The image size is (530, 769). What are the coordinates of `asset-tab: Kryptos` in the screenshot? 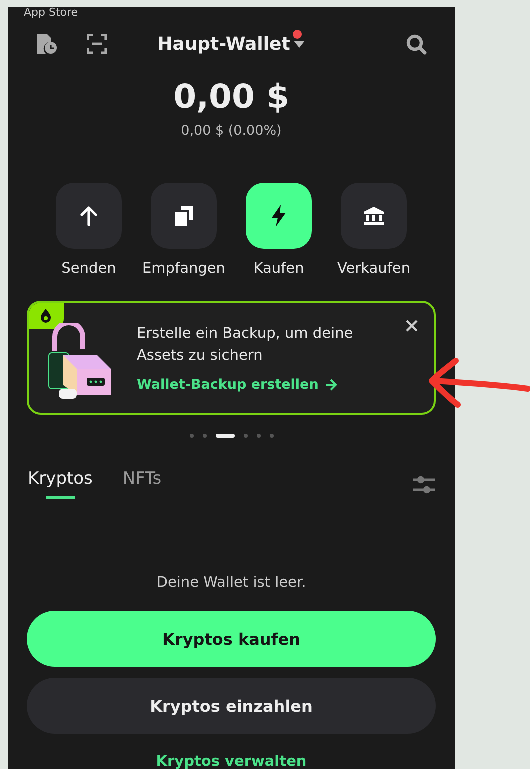 It's located at (60, 484).